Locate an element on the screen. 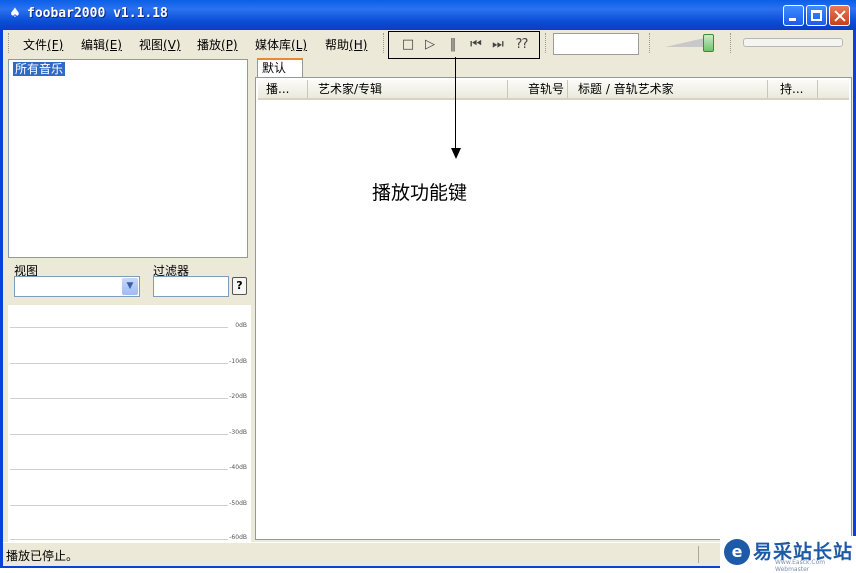  menu-library: 媒体库(L) is located at coordinates (281, 44).